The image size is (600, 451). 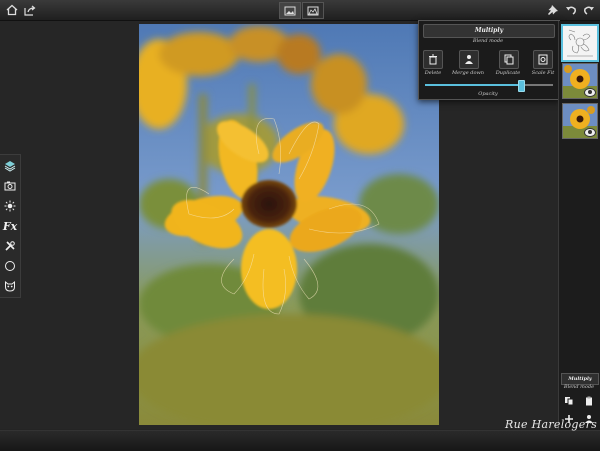 What do you see at coordinates (300, 440) in the screenshot?
I see `bottom-bar` at bounding box center [300, 440].